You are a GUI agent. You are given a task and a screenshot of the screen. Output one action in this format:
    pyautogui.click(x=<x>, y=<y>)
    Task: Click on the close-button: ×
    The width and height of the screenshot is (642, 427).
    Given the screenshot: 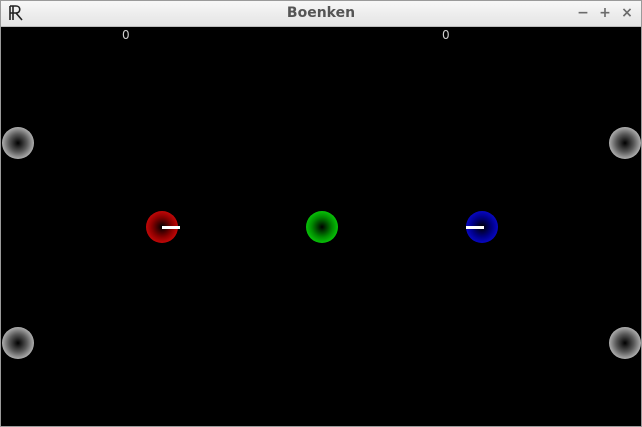 What is the action you would take?
    pyautogui.click(x=627, y=13)
    